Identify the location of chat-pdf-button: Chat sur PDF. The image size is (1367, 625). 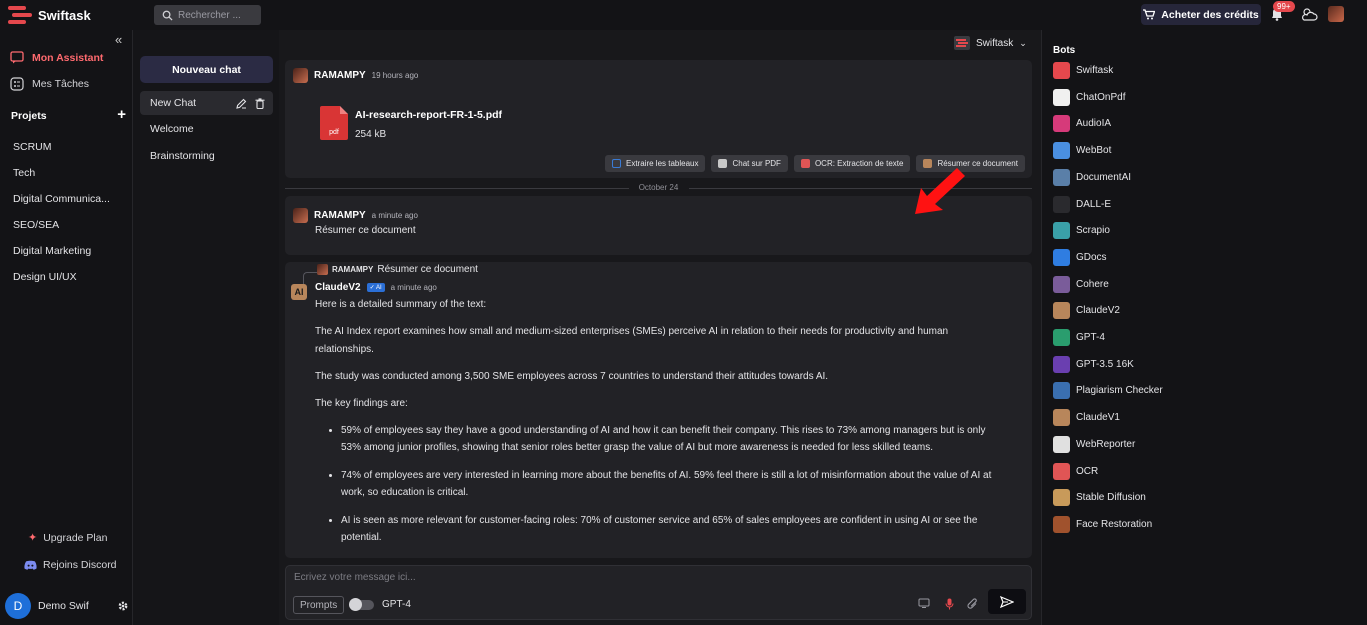
(749, 163).